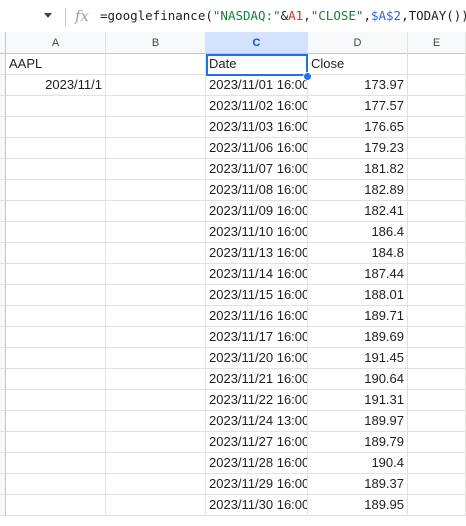  Describe the element at coordinates (257, 85) in the screenshot. I see `cell-c2: 2023/11/01 16:00:00` at that location.